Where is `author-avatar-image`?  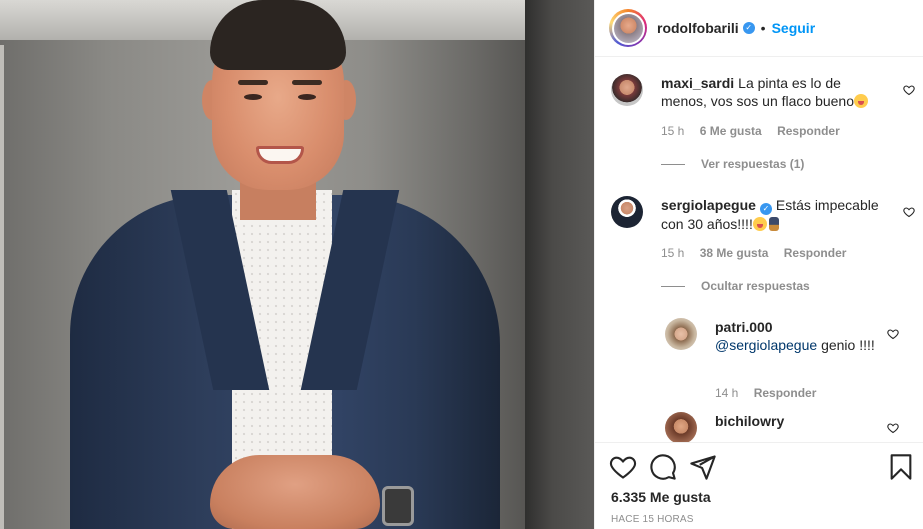
author-avatar-image is located at coordinates (628, 28).